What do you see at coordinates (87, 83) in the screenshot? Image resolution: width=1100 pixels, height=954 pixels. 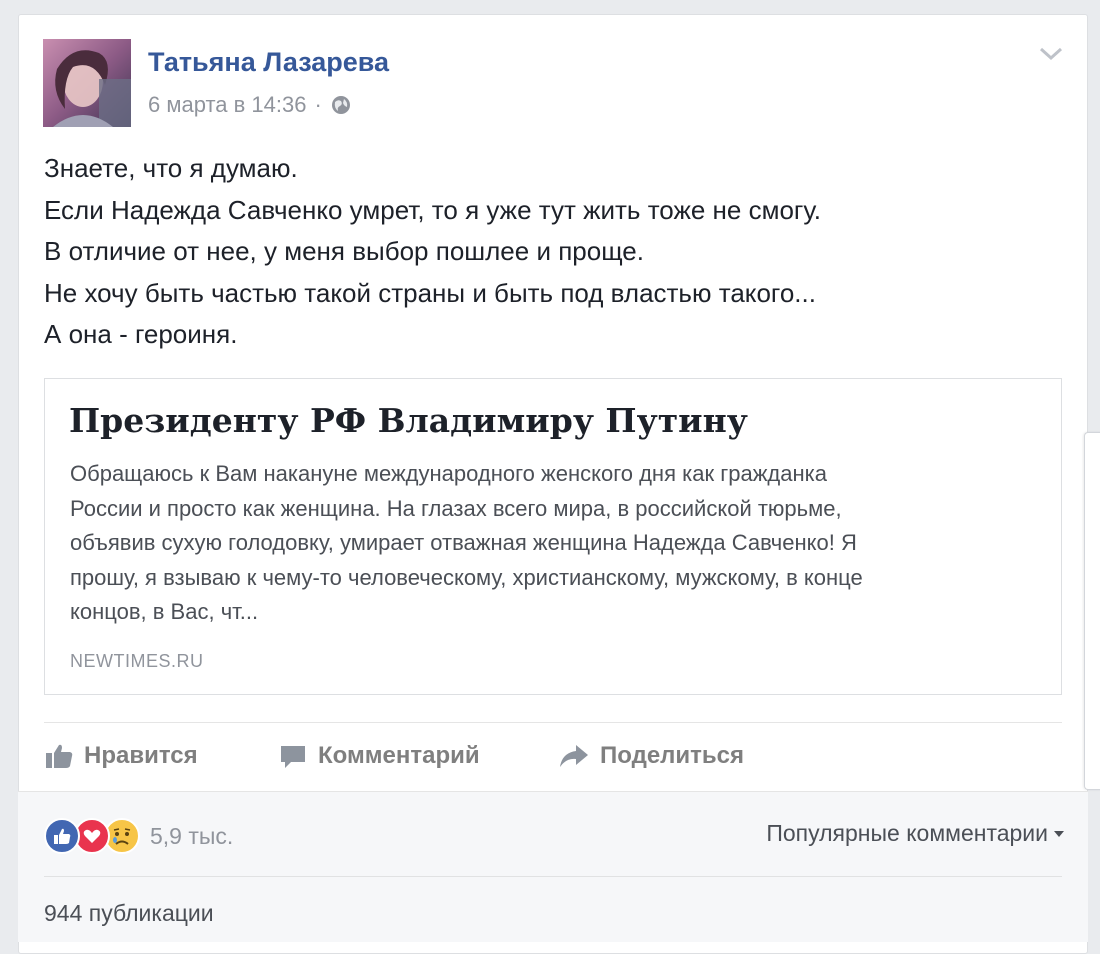 I see `avatar` at bounding box center [87, 83].